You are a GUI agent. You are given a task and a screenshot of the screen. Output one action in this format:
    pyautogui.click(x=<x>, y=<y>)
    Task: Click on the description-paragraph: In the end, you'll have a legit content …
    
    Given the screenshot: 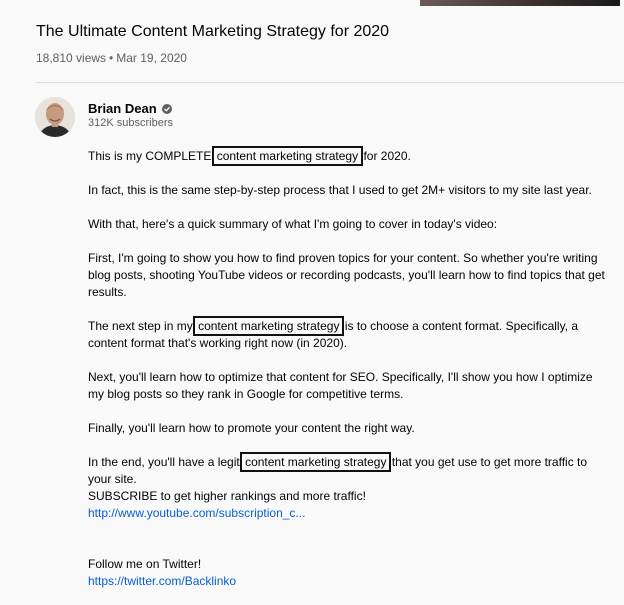 What is the action you would take?
    pyautogui.click(x=348, y=470)
    